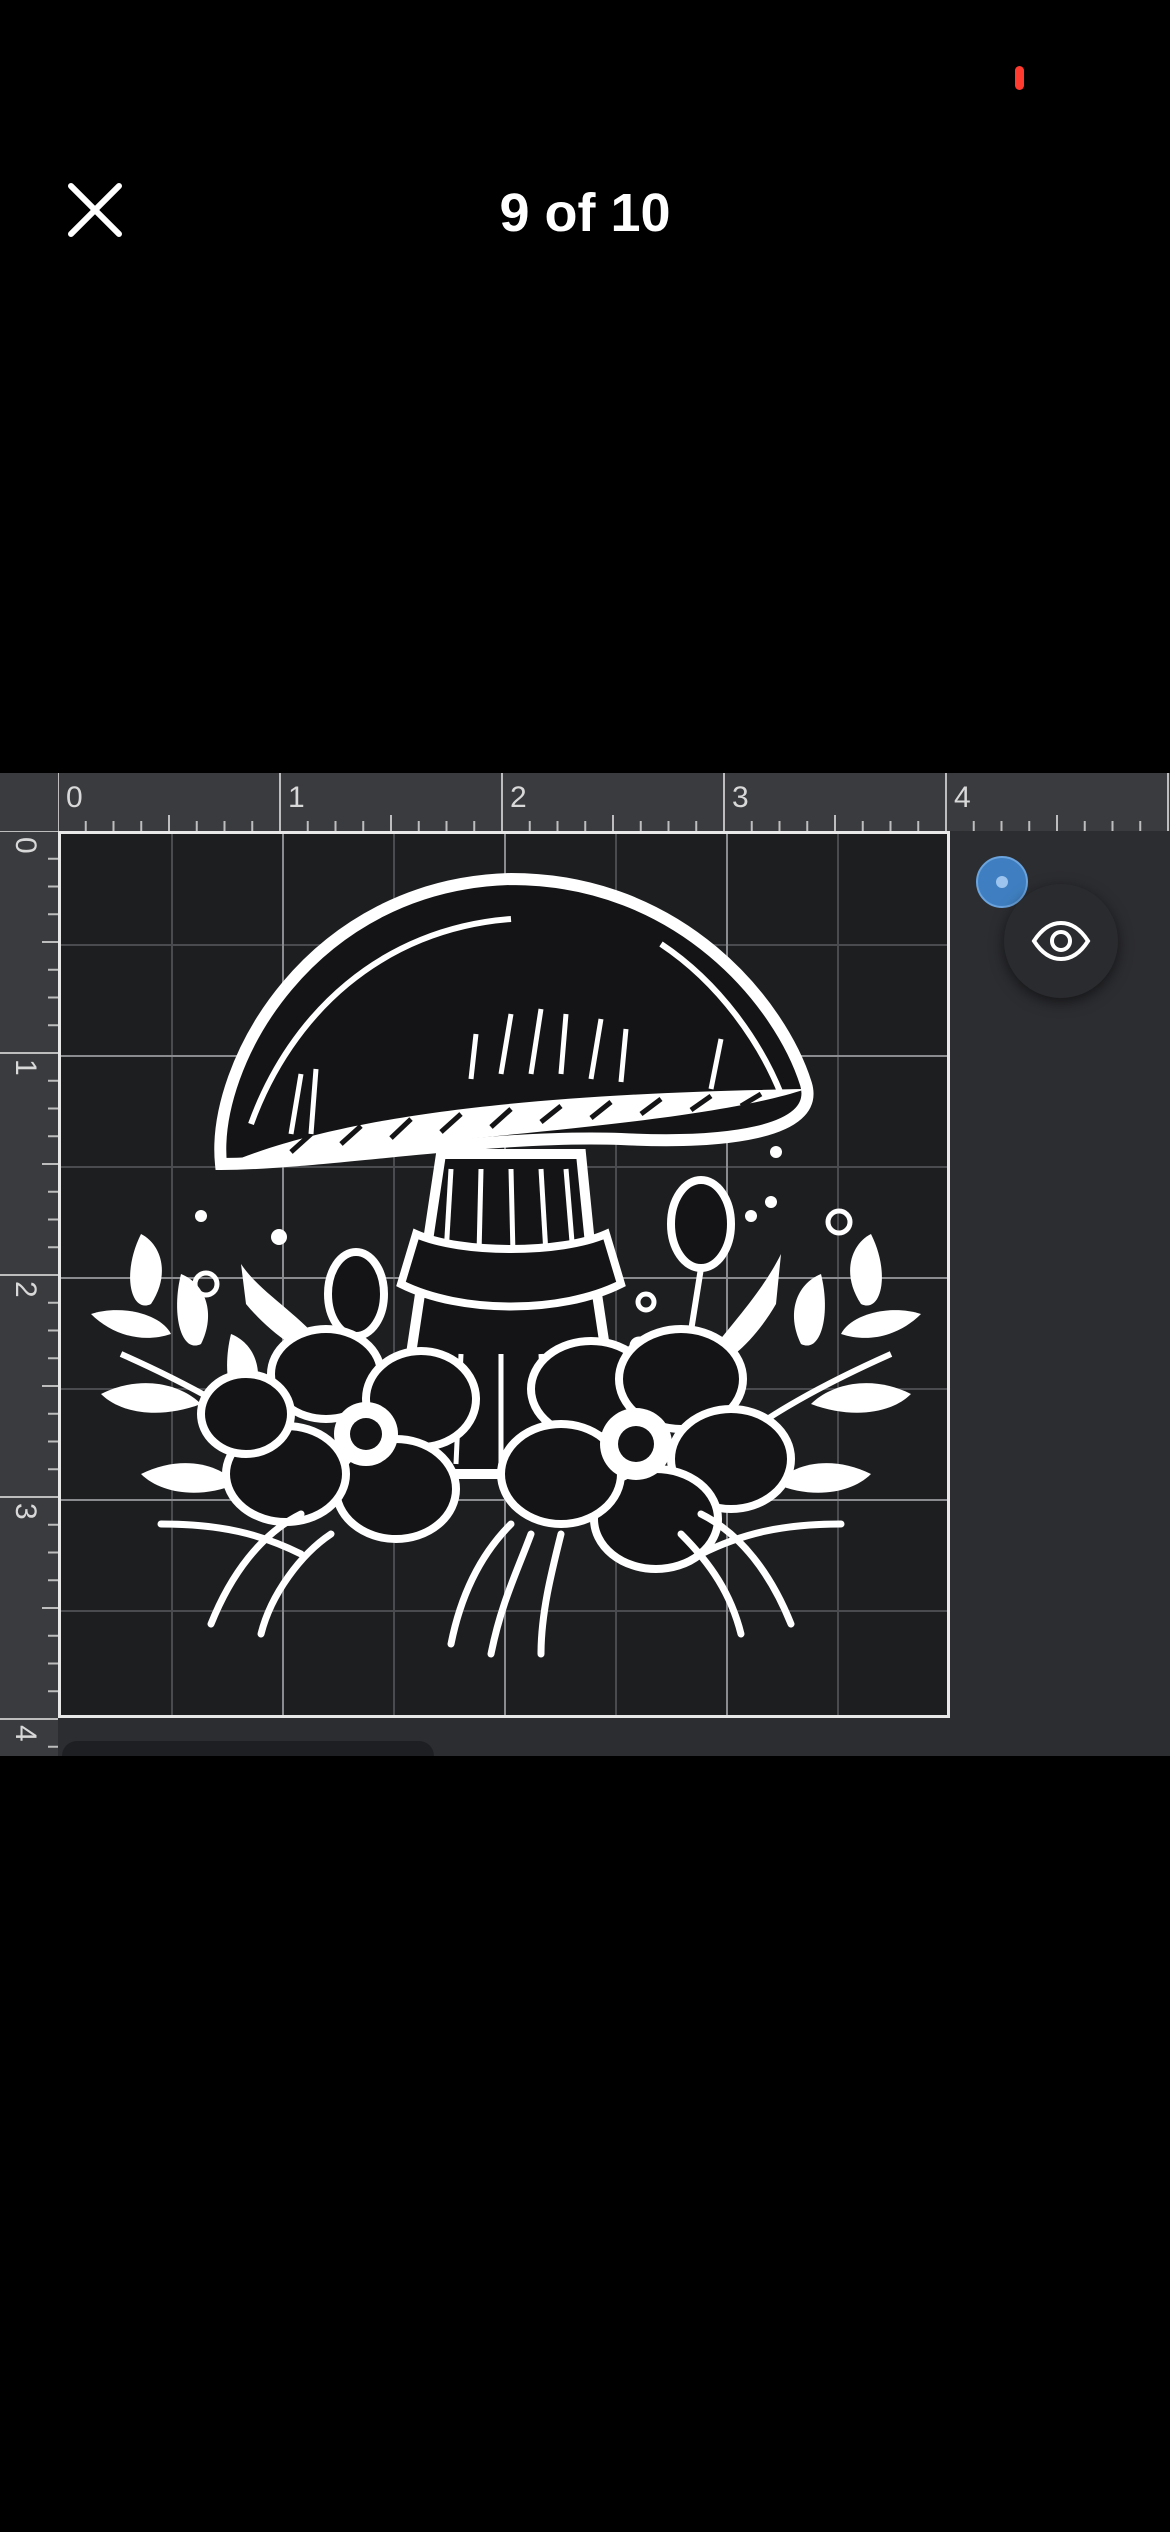  What do you see at coordinates (962, 797) in the screenshot?
I see `ruler-top-label-4: 4` at bounding box center [962, 797].